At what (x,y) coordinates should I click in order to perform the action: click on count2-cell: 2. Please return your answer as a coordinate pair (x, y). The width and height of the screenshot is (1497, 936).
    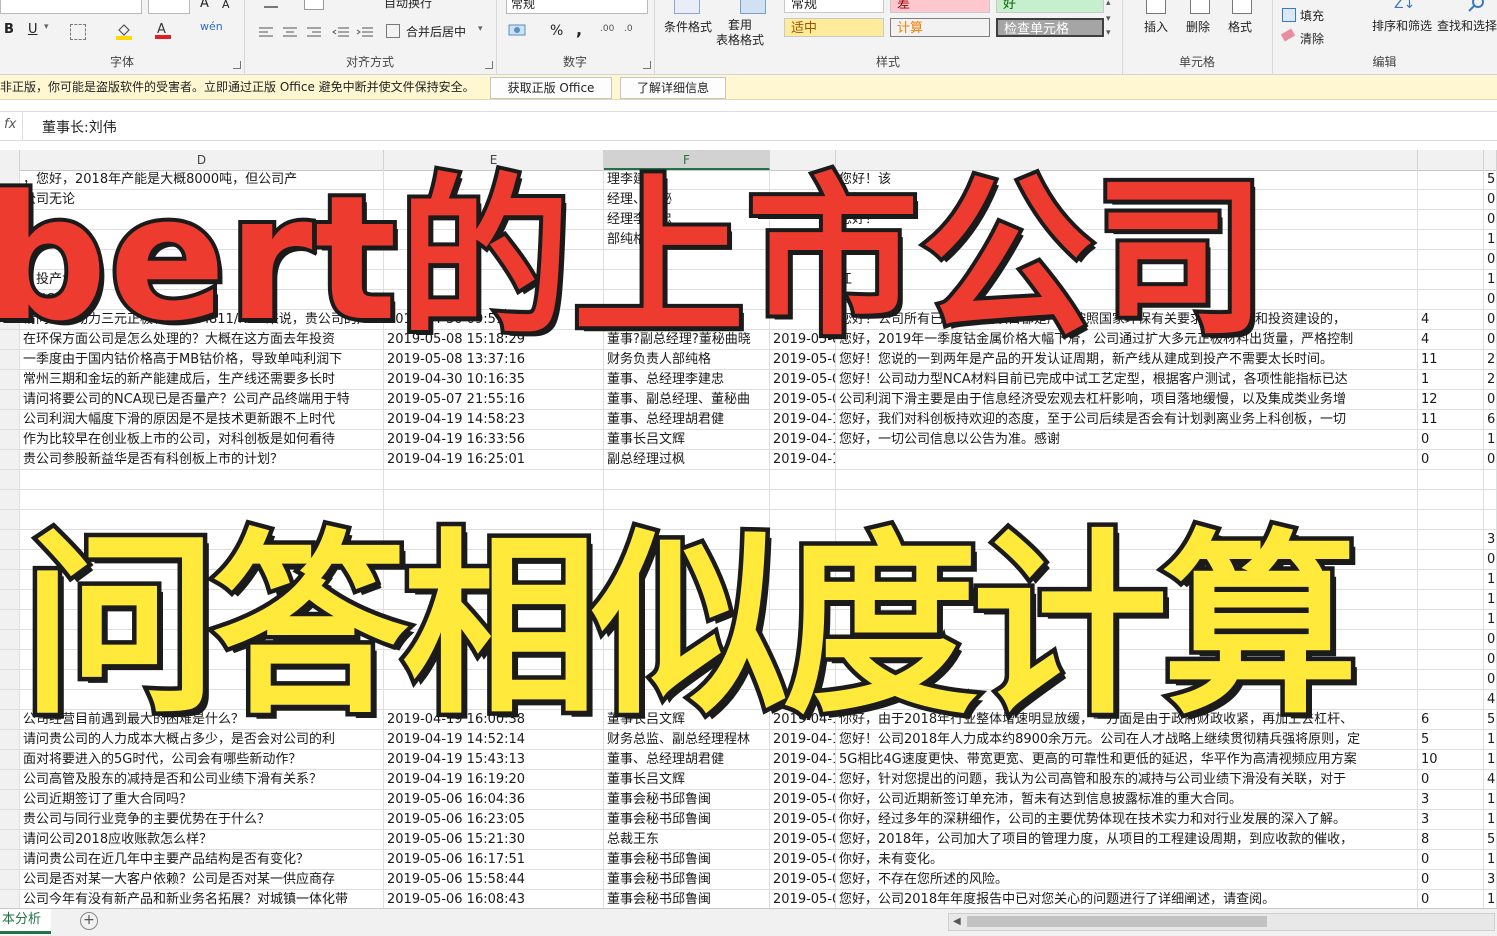
    Looking at the image, I should click on (1490, 359).